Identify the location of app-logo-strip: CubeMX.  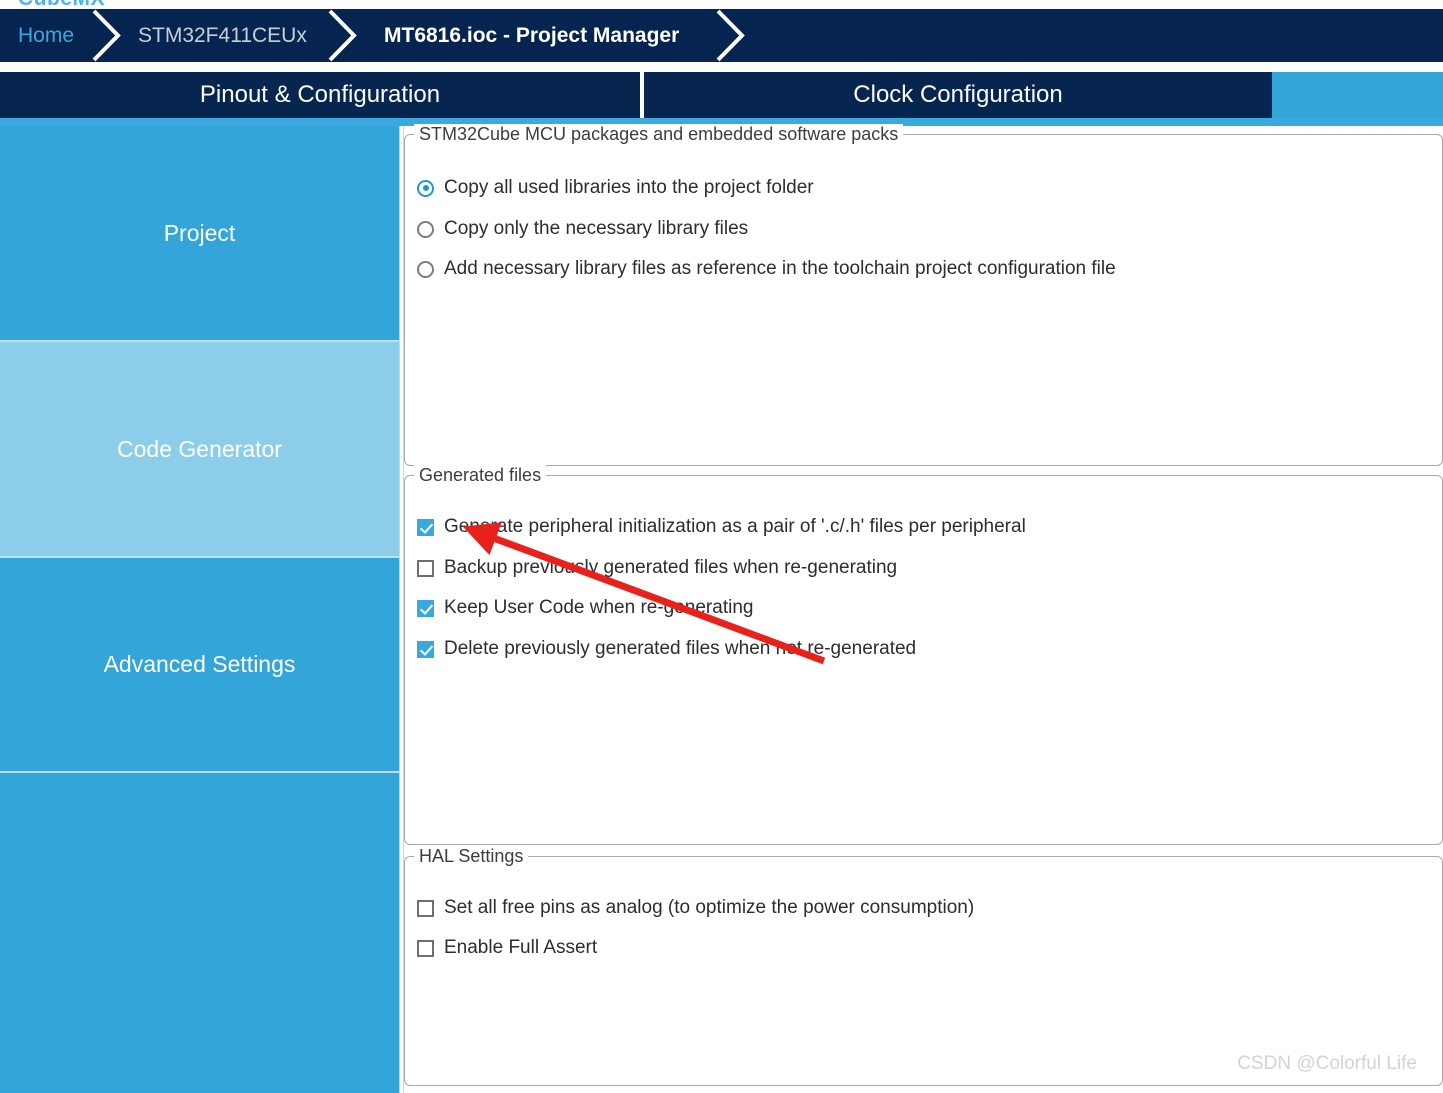
(721, 4).